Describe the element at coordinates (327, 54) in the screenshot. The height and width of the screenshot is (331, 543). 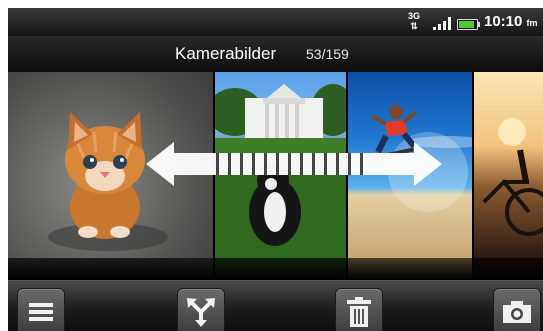
I see `photo-counter: 53/159` at that location.